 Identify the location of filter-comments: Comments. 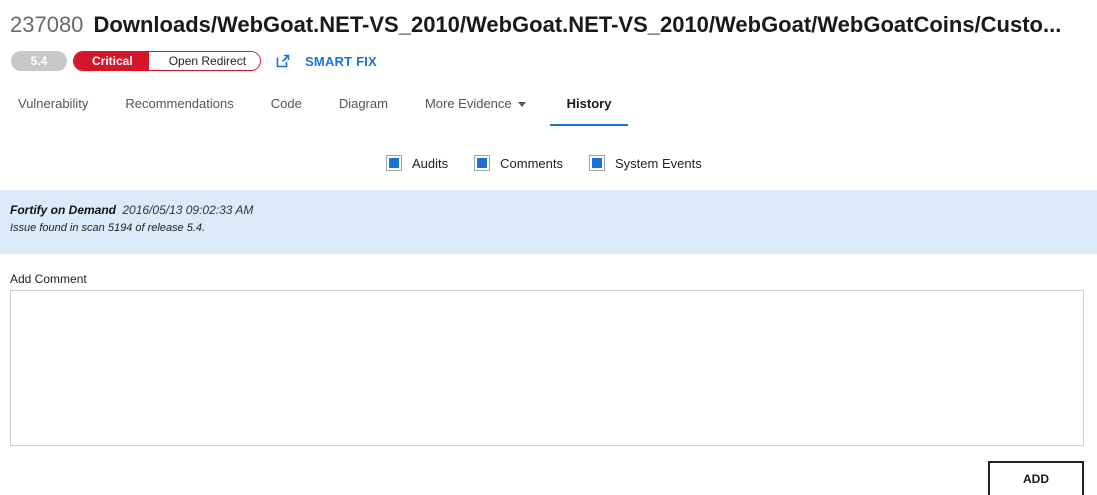
(518, 163).